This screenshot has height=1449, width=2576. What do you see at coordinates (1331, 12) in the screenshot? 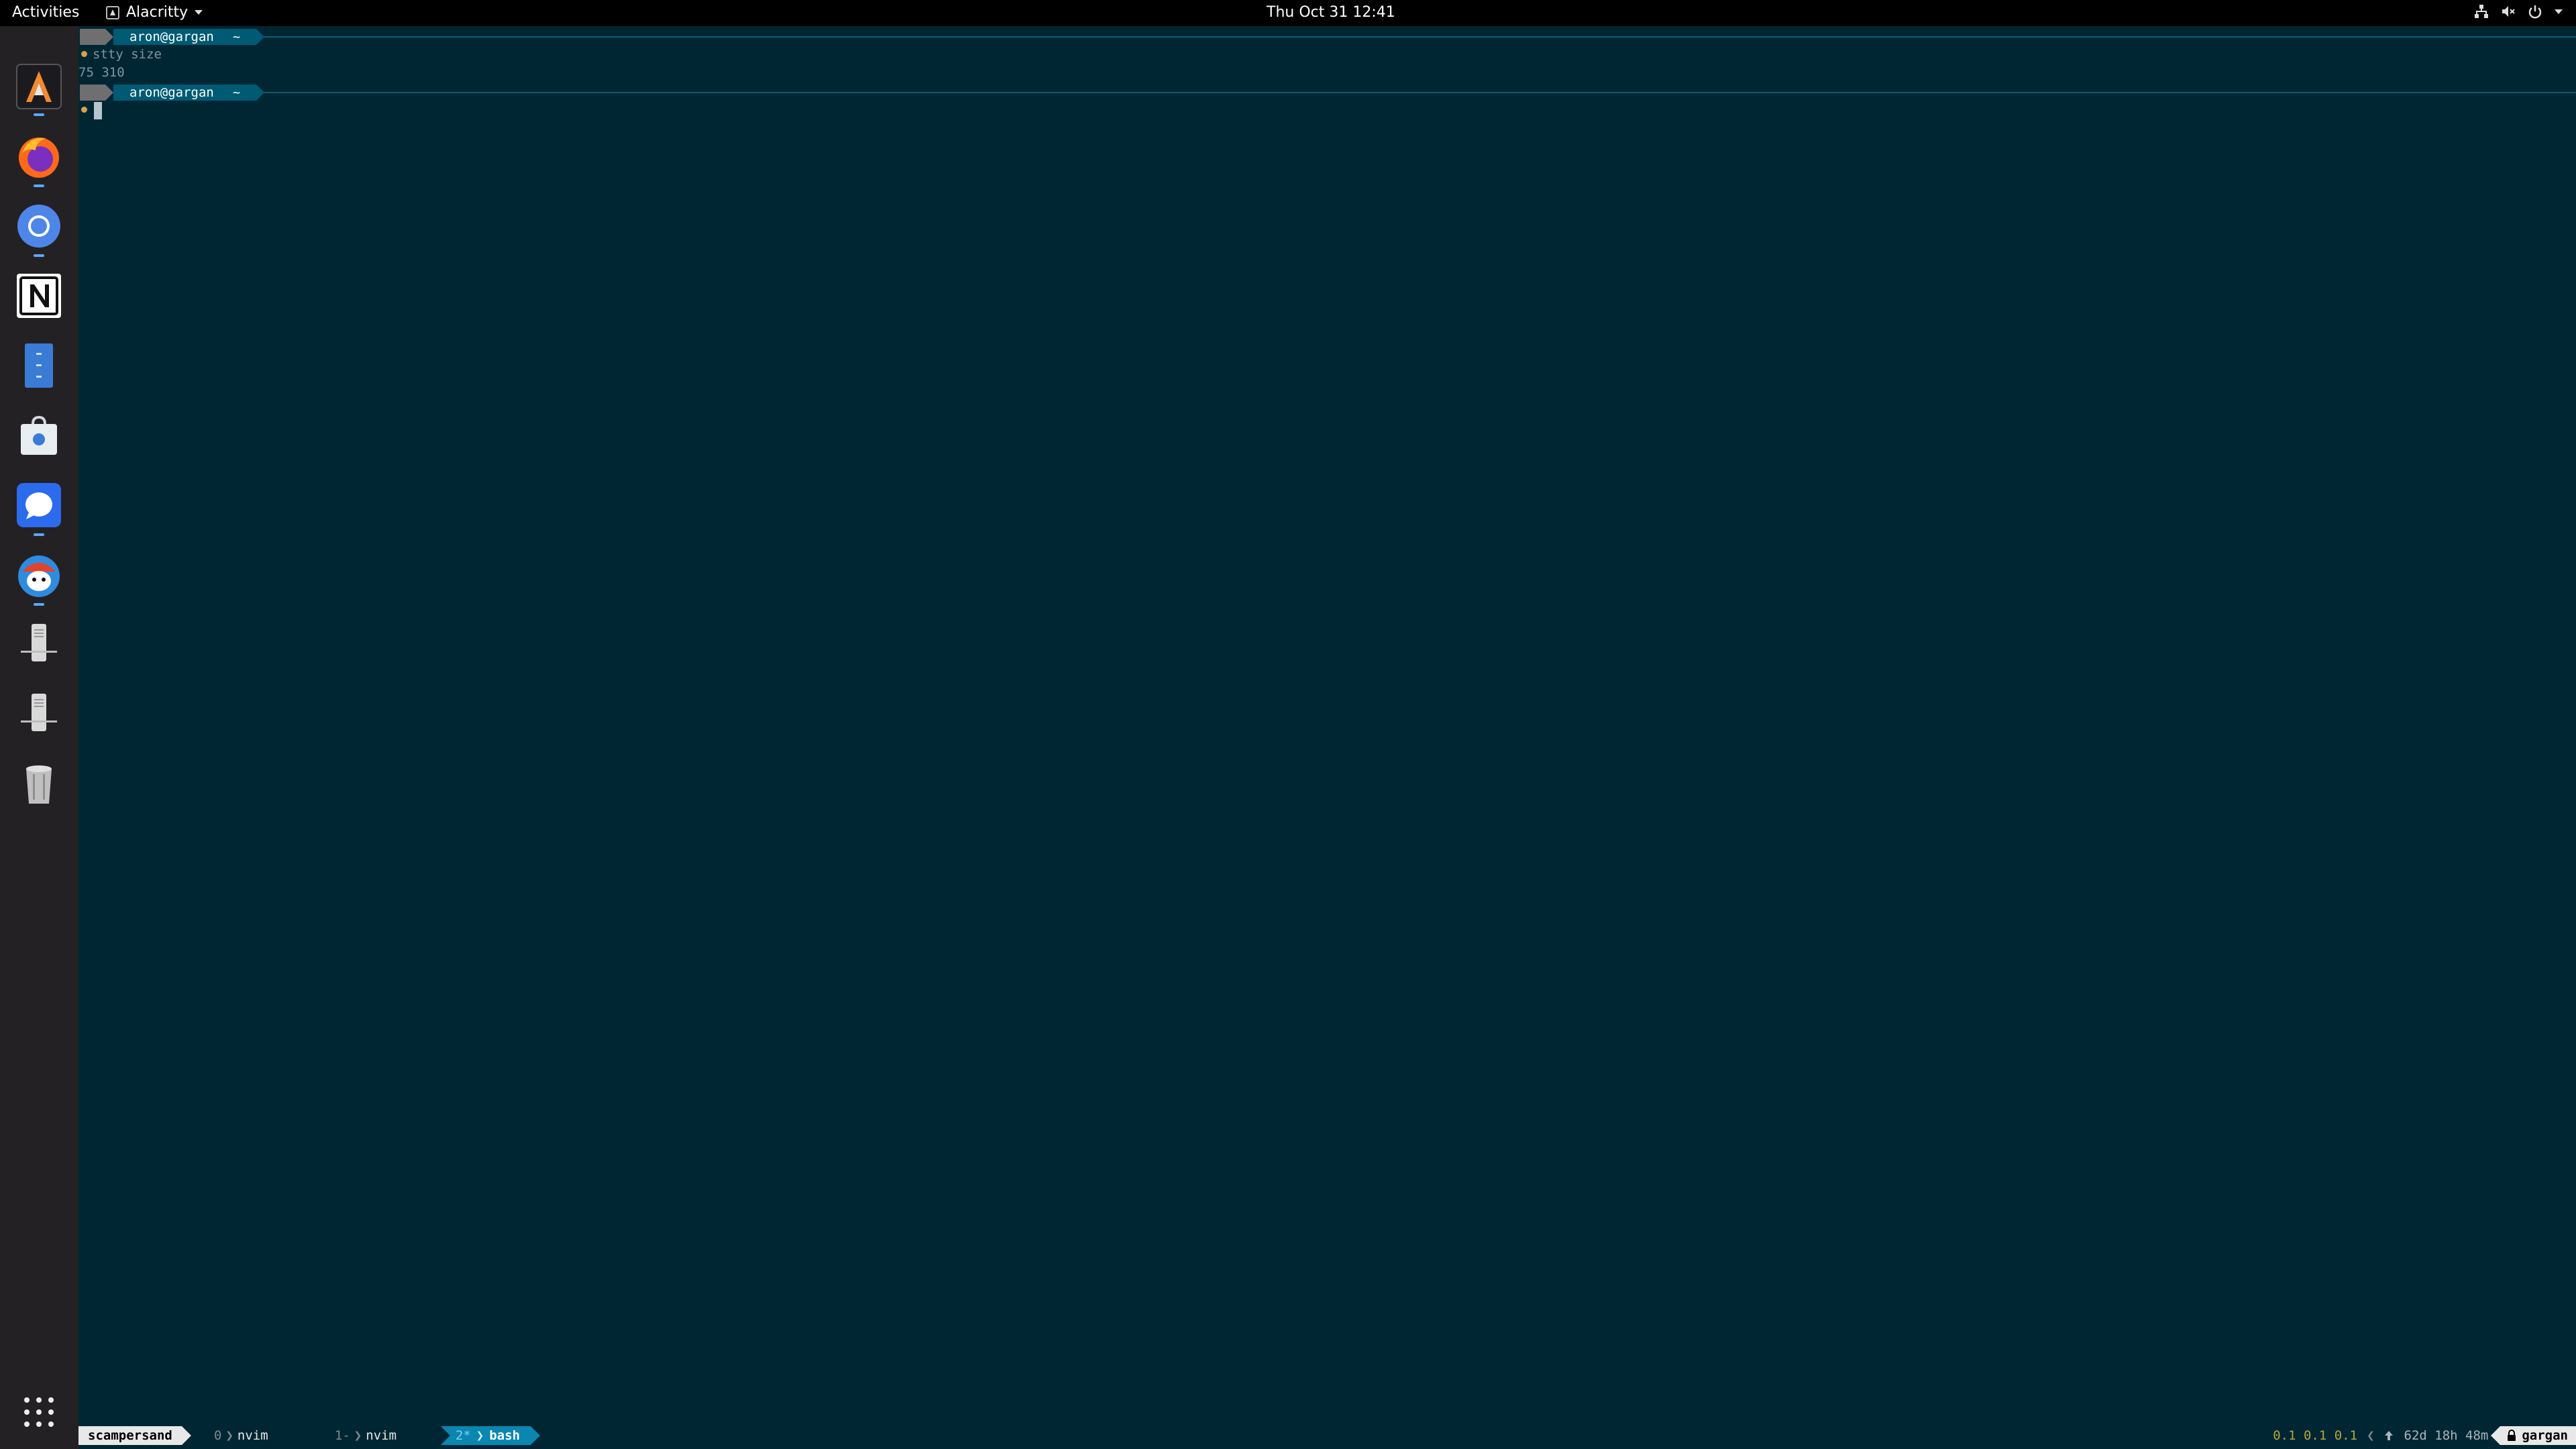
I see `clock: Thu Oct 31 12:41` at bounding box center [1331, 12].